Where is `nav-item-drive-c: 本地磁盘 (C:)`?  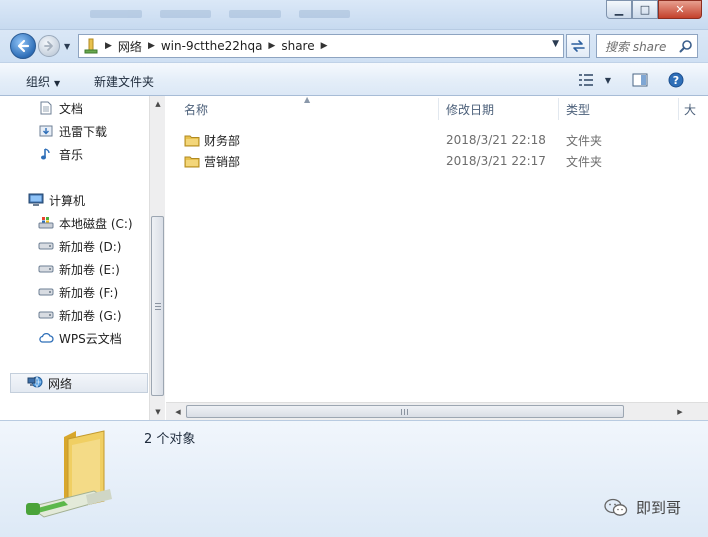
nav-item-drive-c: 本地磁盘 (C:) is located at coordinates (85, 223).